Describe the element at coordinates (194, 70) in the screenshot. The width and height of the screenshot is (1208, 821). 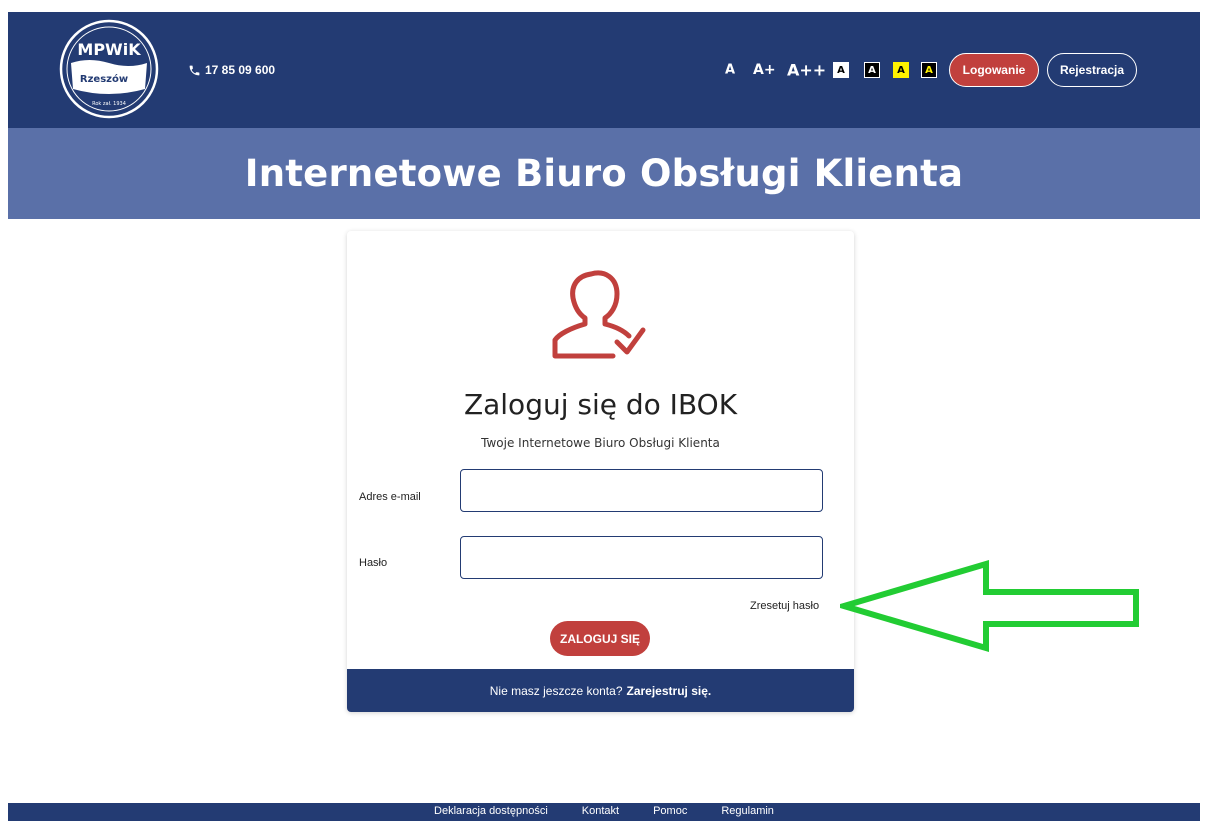
I see `phone-icon` at that location.